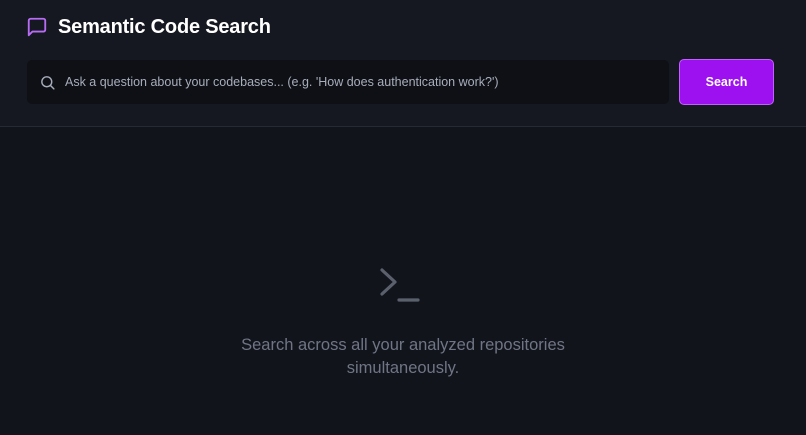 The image size is (806, 435). I want to click on search-icon, so click(47, 82).